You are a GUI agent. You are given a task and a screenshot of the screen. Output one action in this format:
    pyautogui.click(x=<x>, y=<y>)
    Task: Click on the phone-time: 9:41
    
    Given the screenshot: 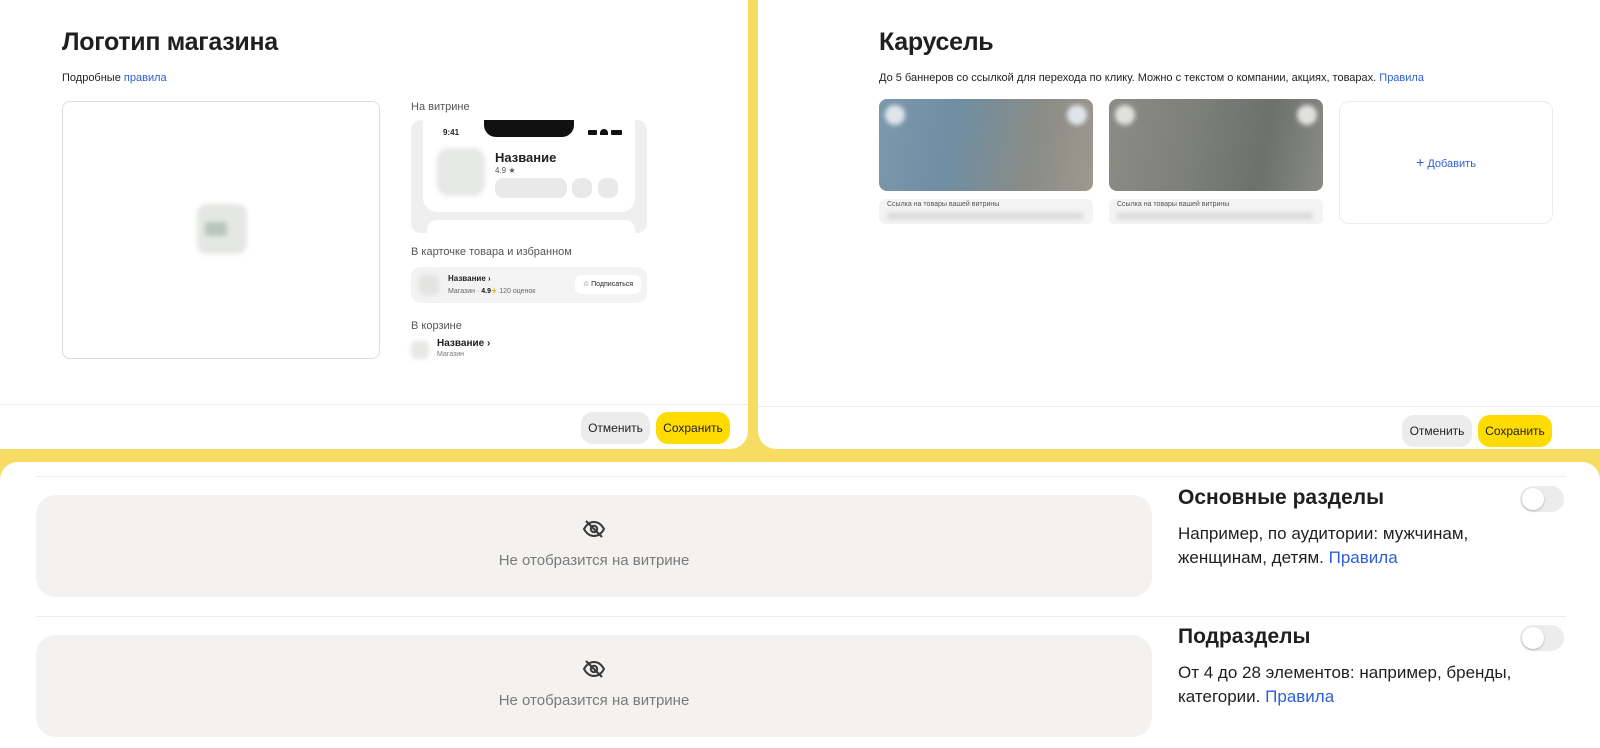 What is the action you would take?
    pyautogui.click(x=451, y=132)
    